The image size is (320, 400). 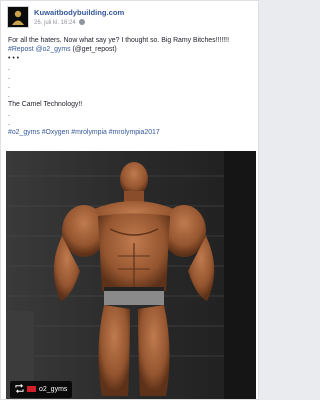 I want to click on page-name-link: Kuwaitbodybuilding.com, so click(x=79, y=12).